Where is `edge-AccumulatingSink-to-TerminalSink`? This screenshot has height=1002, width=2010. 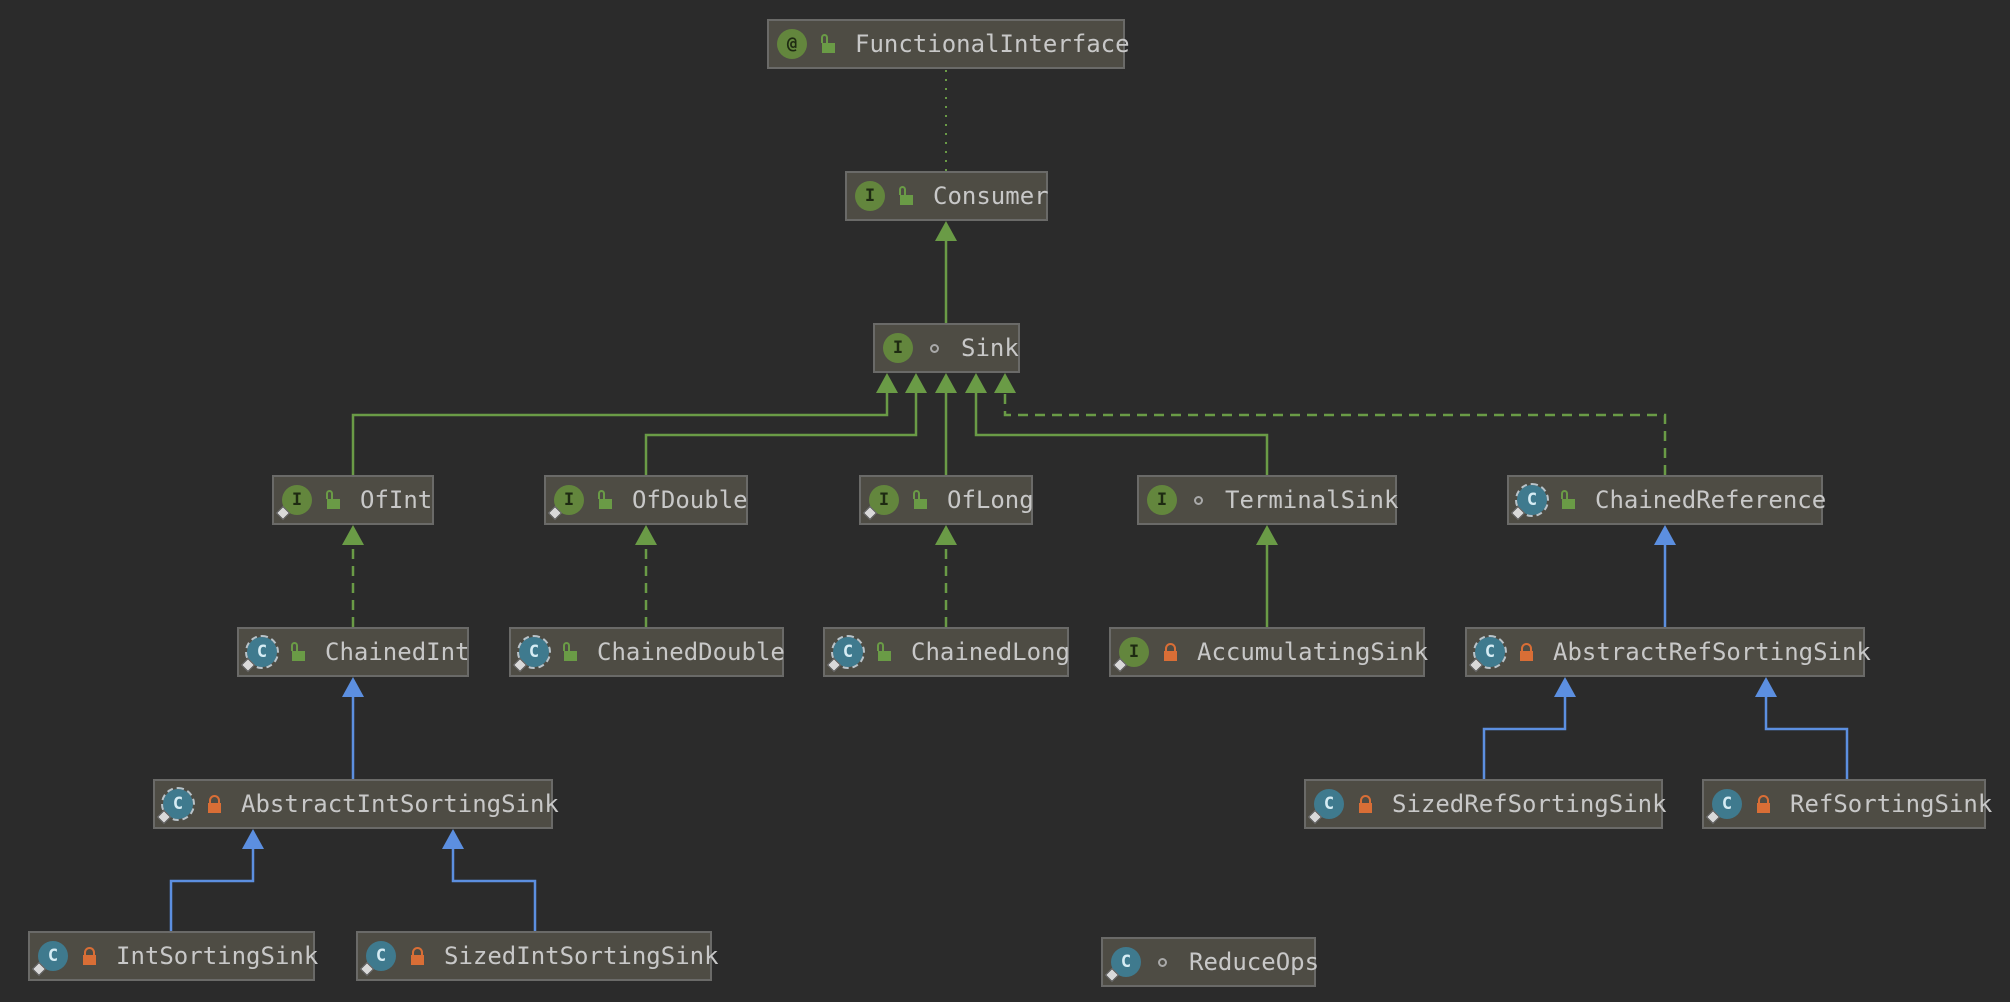 edge-AccumulatingSink-to-TerminalSink is located at coordinates (1267, 576).